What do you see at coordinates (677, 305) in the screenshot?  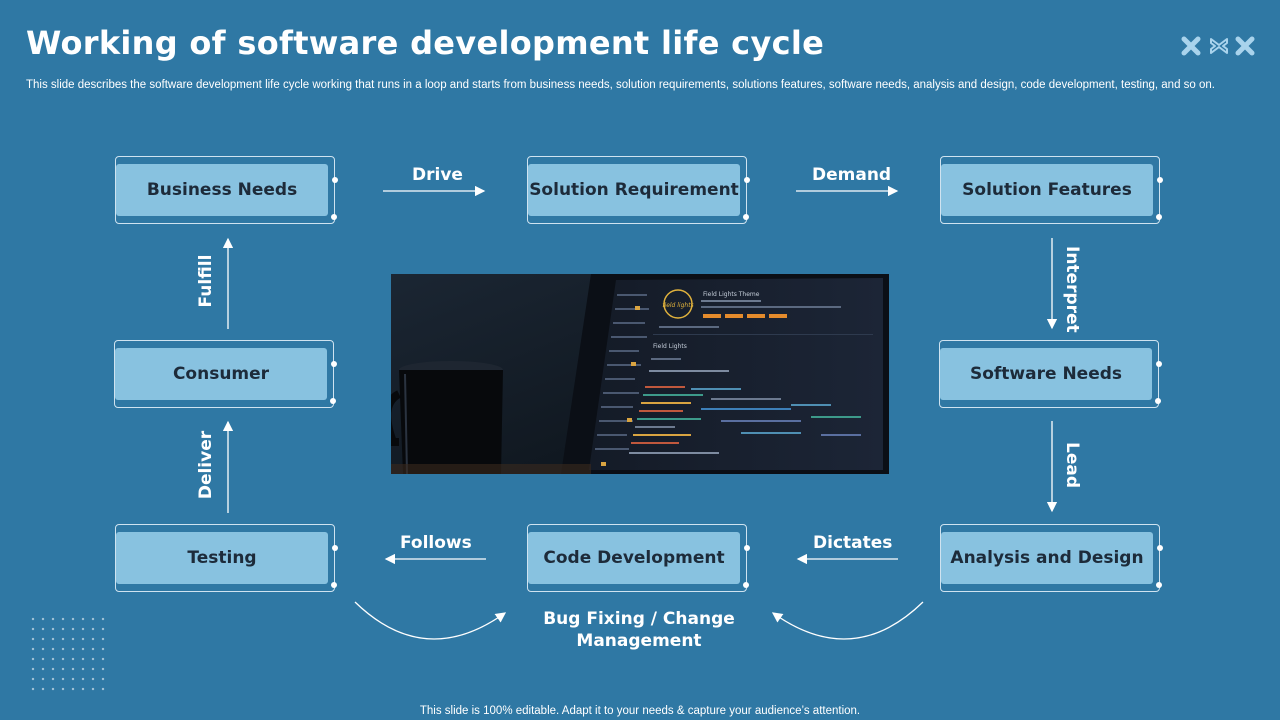 I see `photo-badge-text: field lights` at bounding box center [677, 305].